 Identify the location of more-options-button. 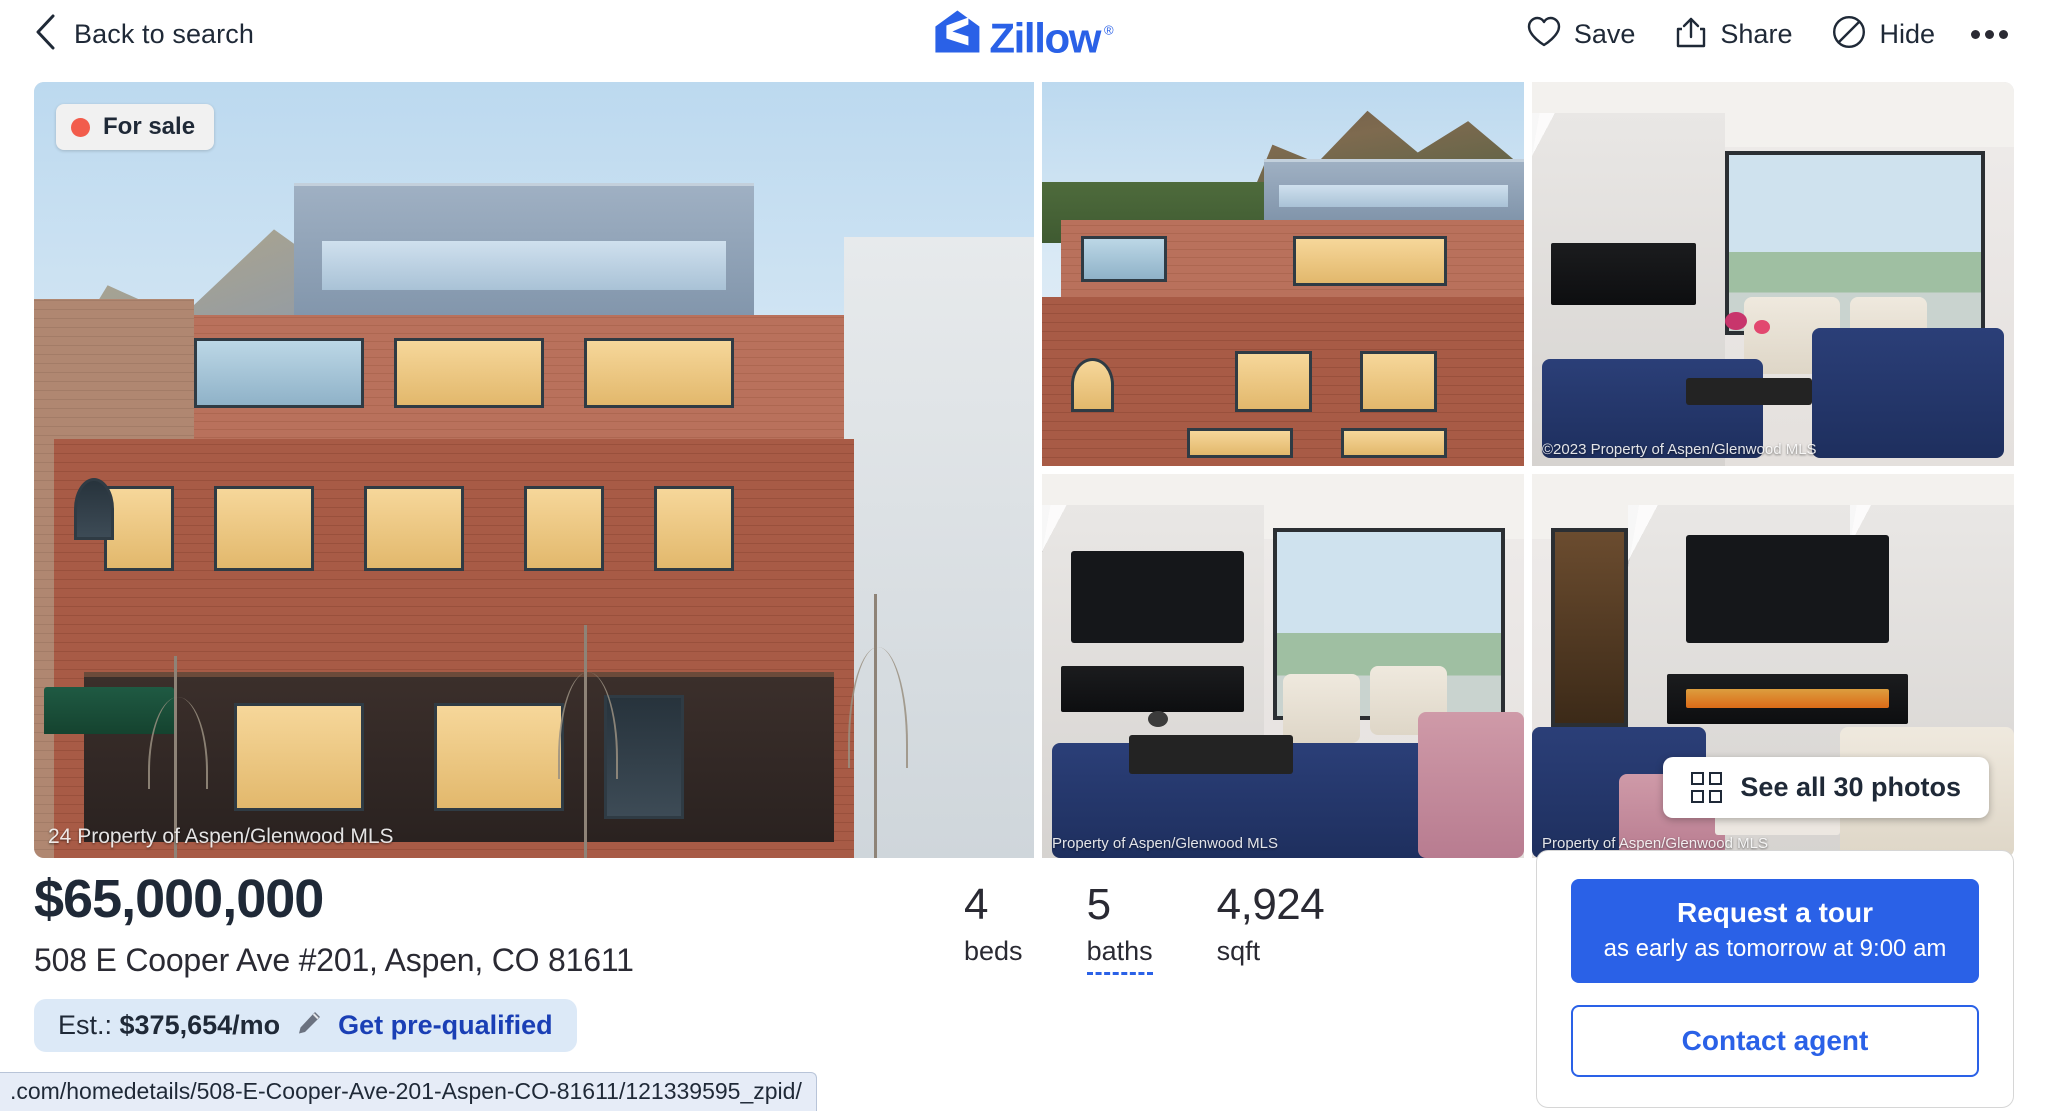
(1989, 34).